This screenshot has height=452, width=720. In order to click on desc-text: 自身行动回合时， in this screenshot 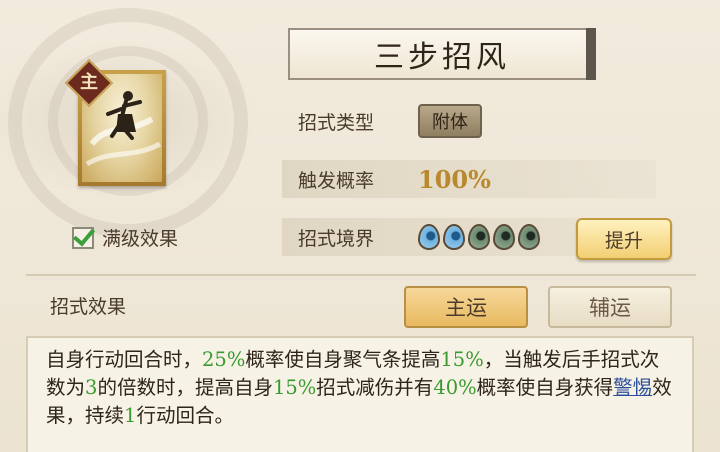, I will do `click(124, 359)`.